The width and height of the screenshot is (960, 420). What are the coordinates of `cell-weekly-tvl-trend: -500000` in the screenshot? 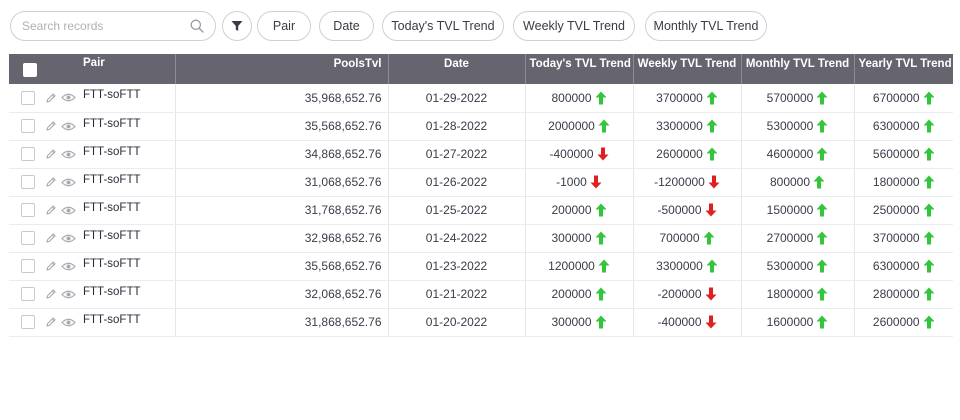 It's located at (687, 210).